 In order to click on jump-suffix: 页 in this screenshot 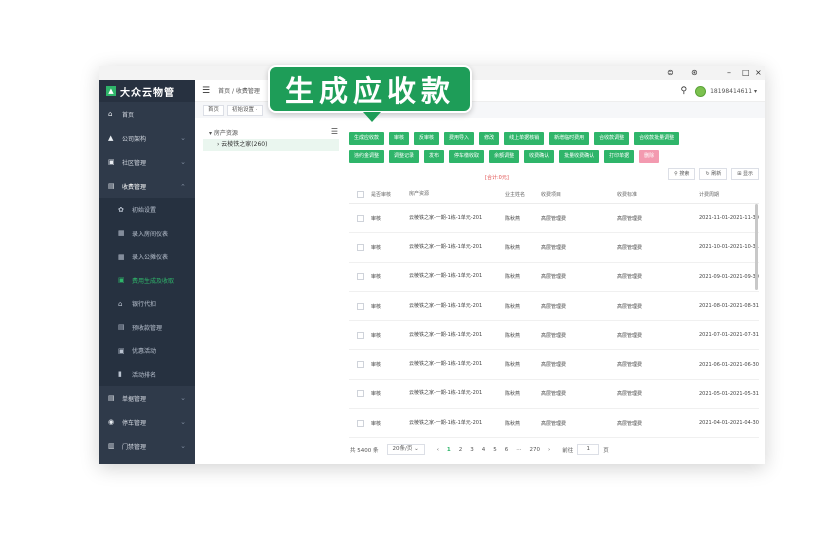, I will do `click(606, 450)`.